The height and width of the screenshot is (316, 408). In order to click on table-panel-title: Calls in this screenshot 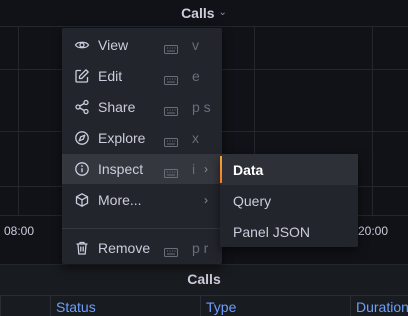, I will do `click(204, 279)`.